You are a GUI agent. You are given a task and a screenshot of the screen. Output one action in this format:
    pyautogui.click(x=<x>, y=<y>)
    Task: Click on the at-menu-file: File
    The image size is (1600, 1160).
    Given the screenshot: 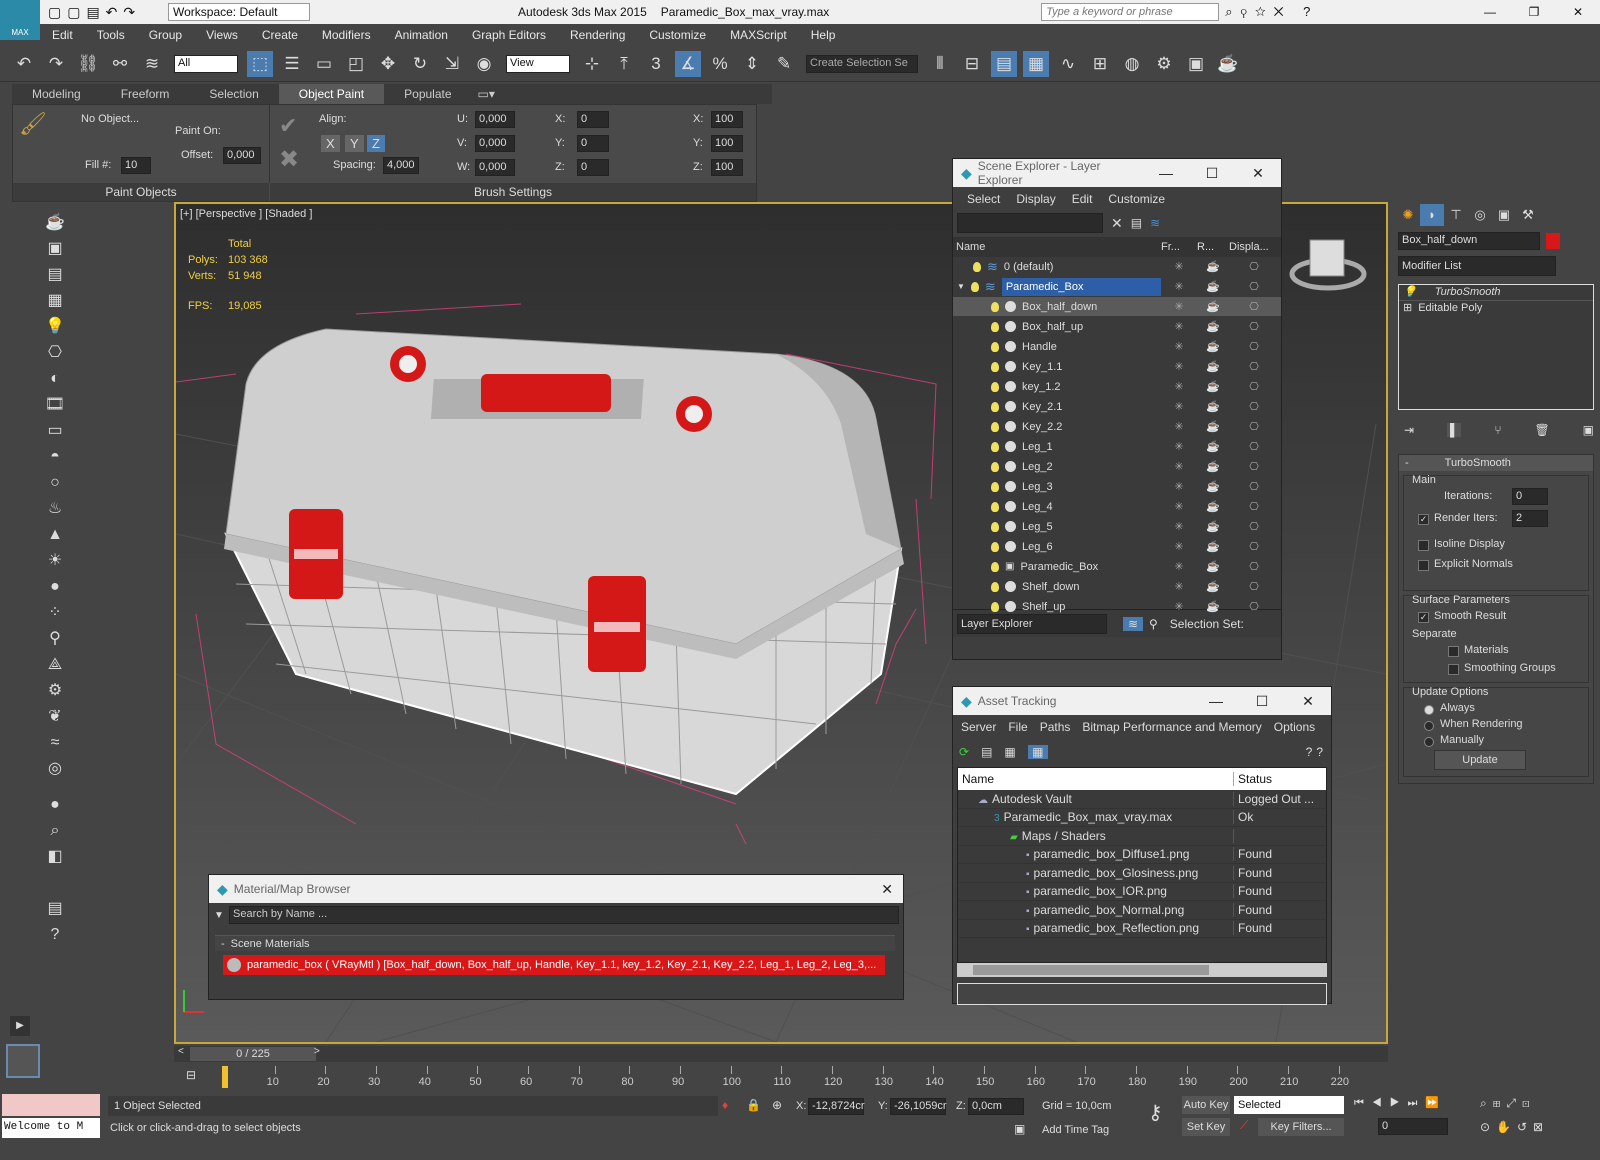 What is the action you would take?
    pyautogui.click(x=1017, y=727)
    